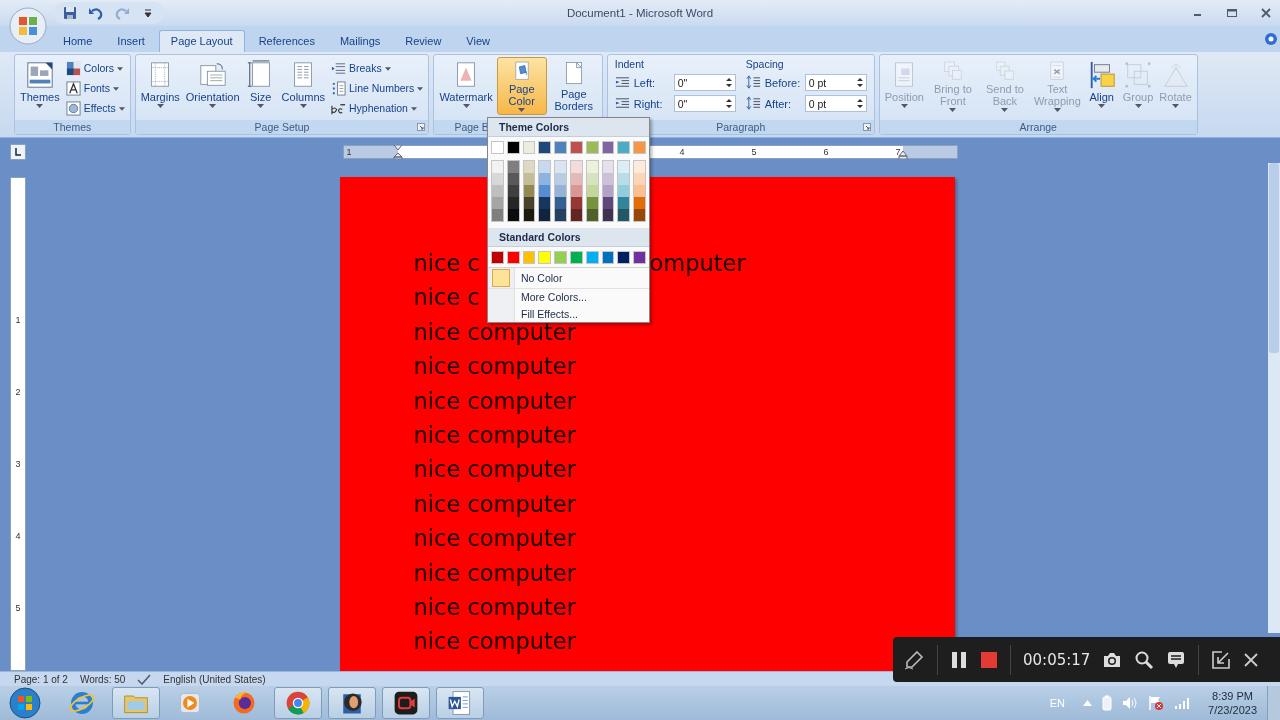 The height and width of the screenshot is (720, 1280). I want to click on proofing-check-icon, so click(144, 679).